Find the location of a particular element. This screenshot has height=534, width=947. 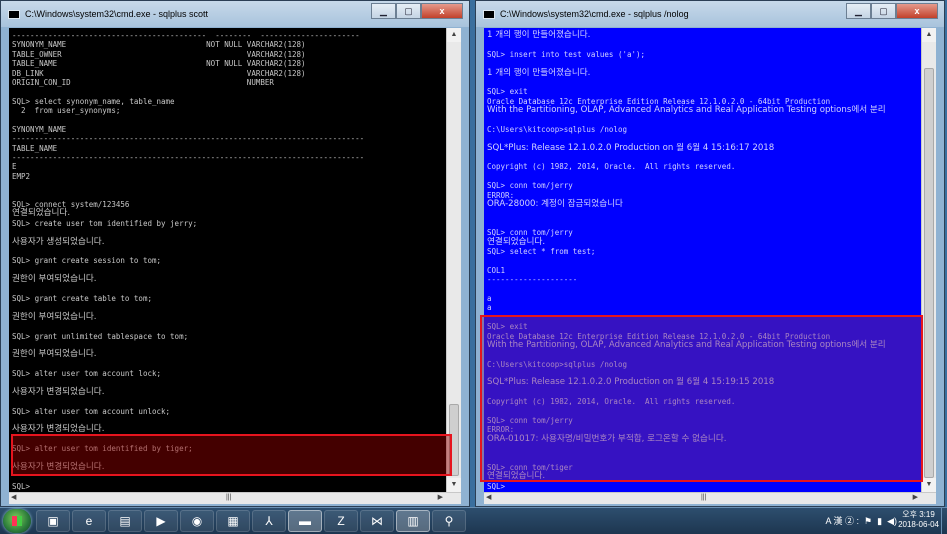

console-line: ORA-01017: 사용자명/비밀번호가 부적합, 로그온할 수 없습니다. is located at coordinates (607, 438).